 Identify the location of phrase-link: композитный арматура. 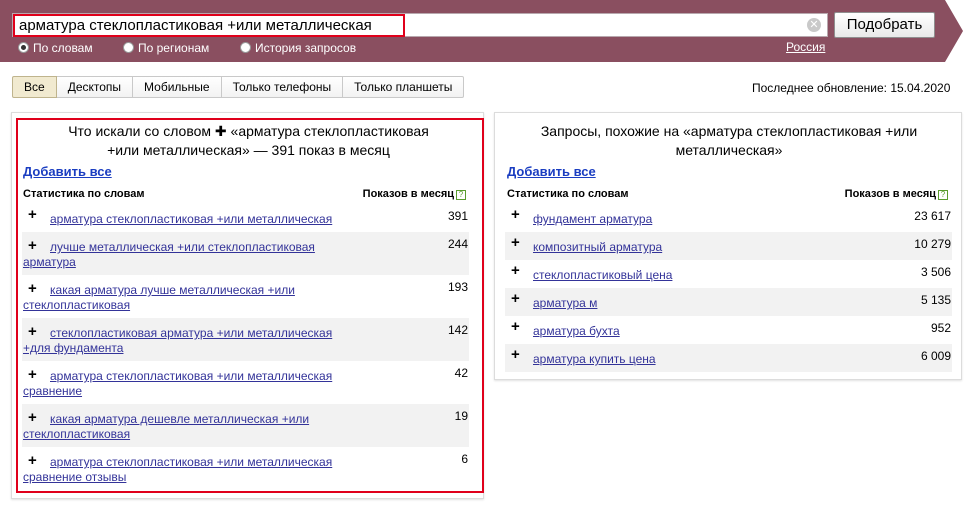
(597, 247).